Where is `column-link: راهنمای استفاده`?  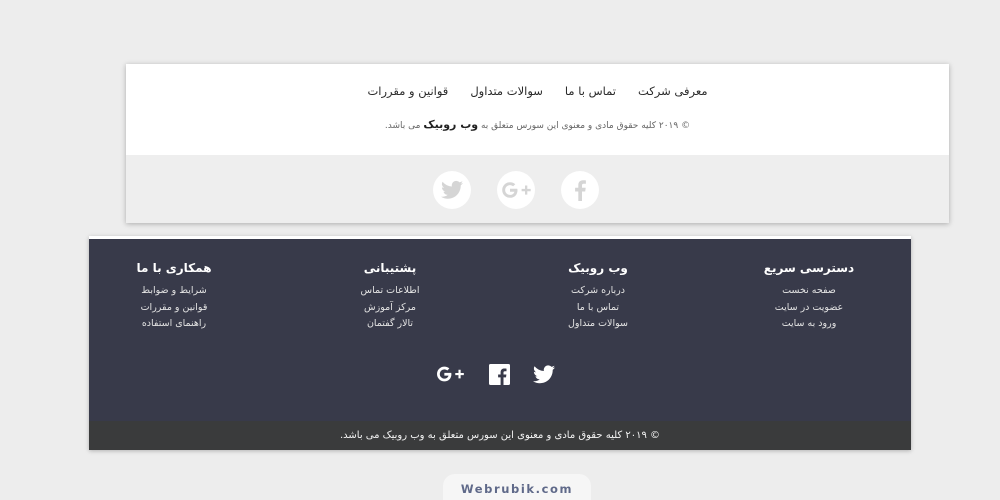 column-link: راهنمای استفاده is located at coordinates (174, 324).